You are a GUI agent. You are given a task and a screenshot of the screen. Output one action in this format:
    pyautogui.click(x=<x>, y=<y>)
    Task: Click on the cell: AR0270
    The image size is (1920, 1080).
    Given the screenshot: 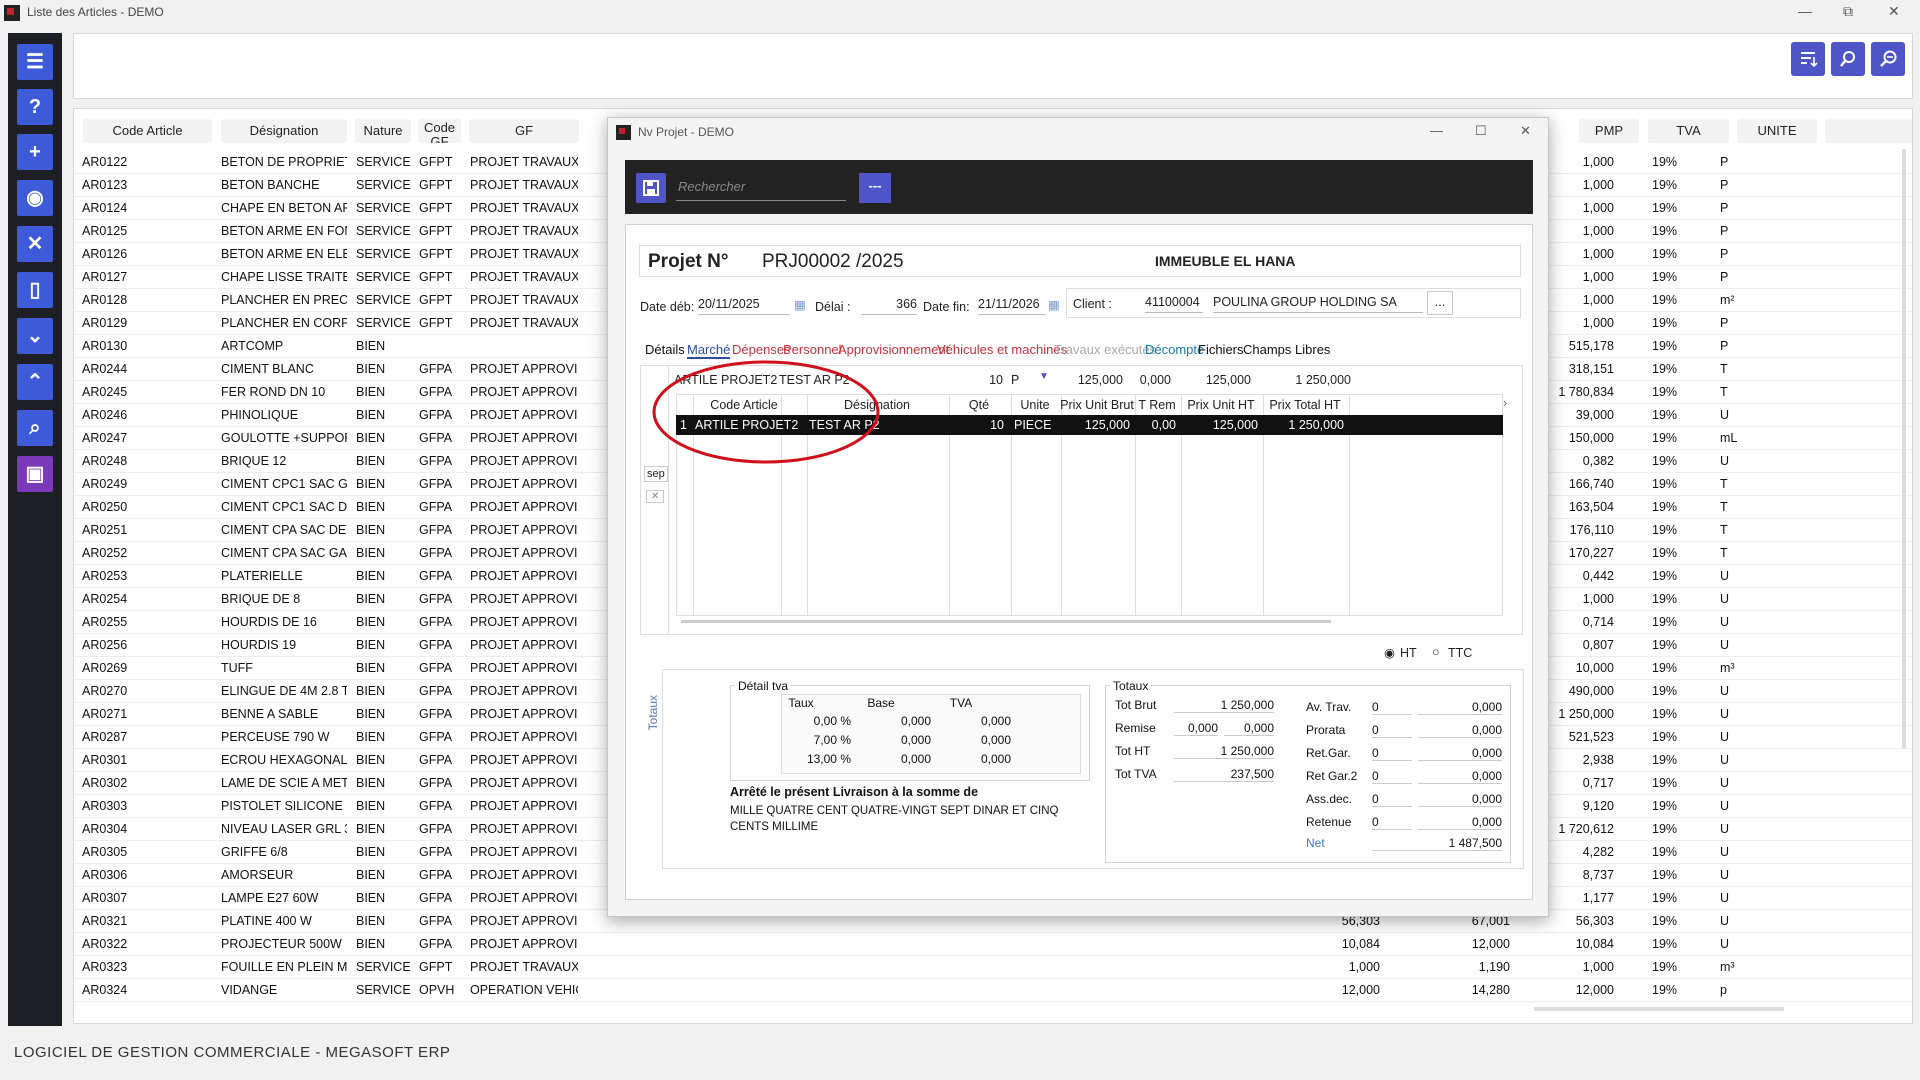 What is the action you would take?
    pyautogui.click(x=105, y=691)
    